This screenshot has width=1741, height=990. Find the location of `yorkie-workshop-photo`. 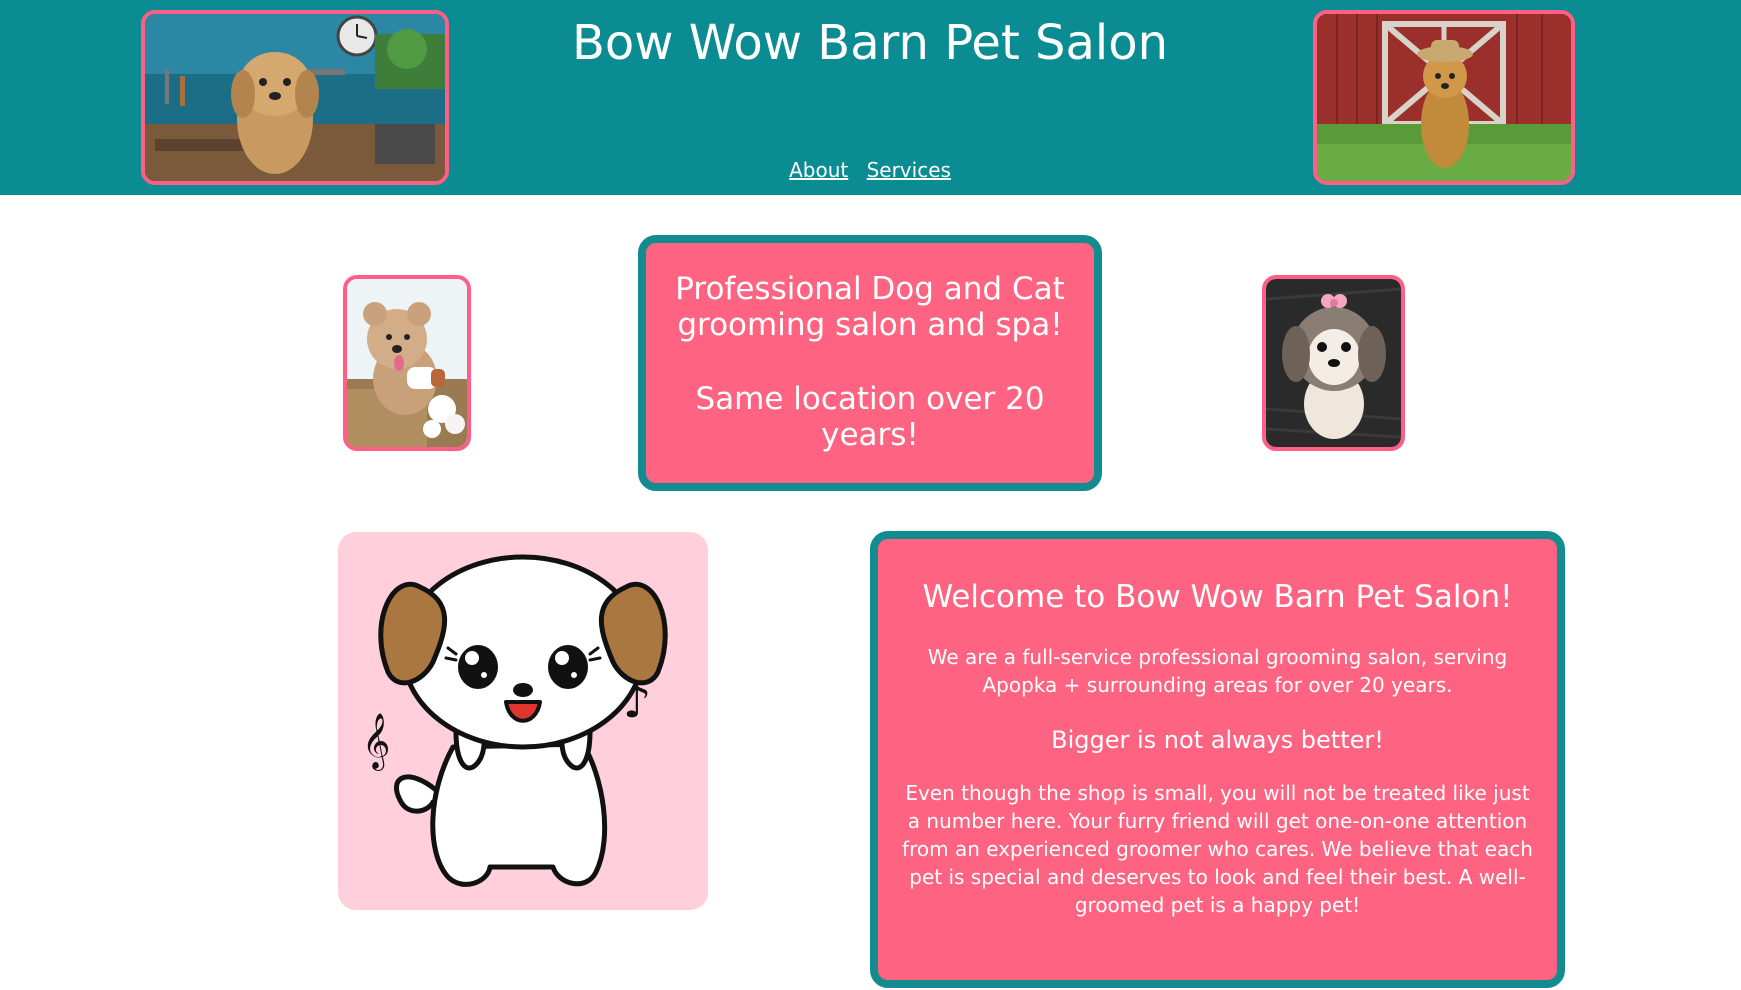

yorkie-workshop-photo is located at coordinates (295, 97).